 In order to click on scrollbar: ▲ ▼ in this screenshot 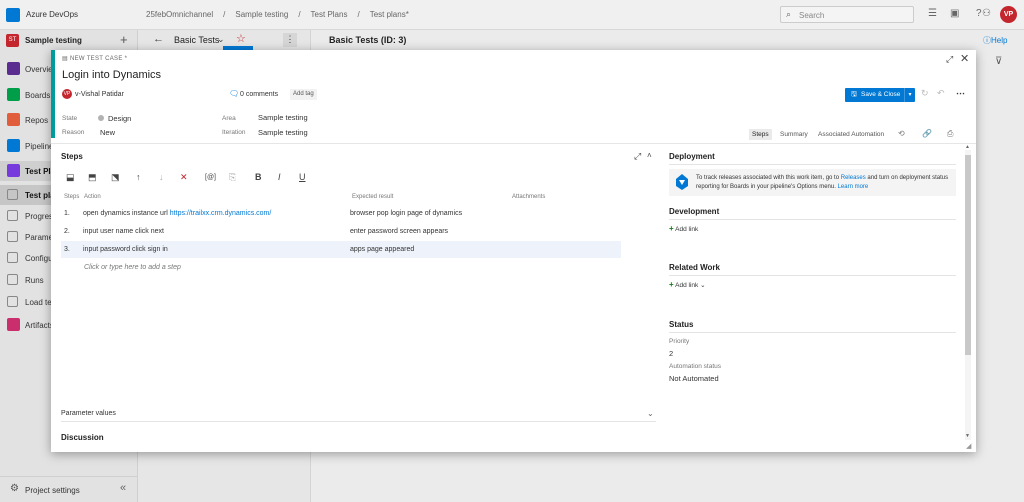, I will do `click(968, 292)`.